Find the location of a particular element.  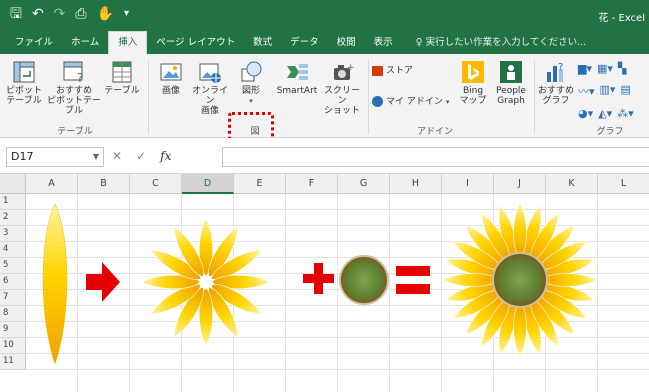

table-button: テーブル is located at coordinates (122, 78).